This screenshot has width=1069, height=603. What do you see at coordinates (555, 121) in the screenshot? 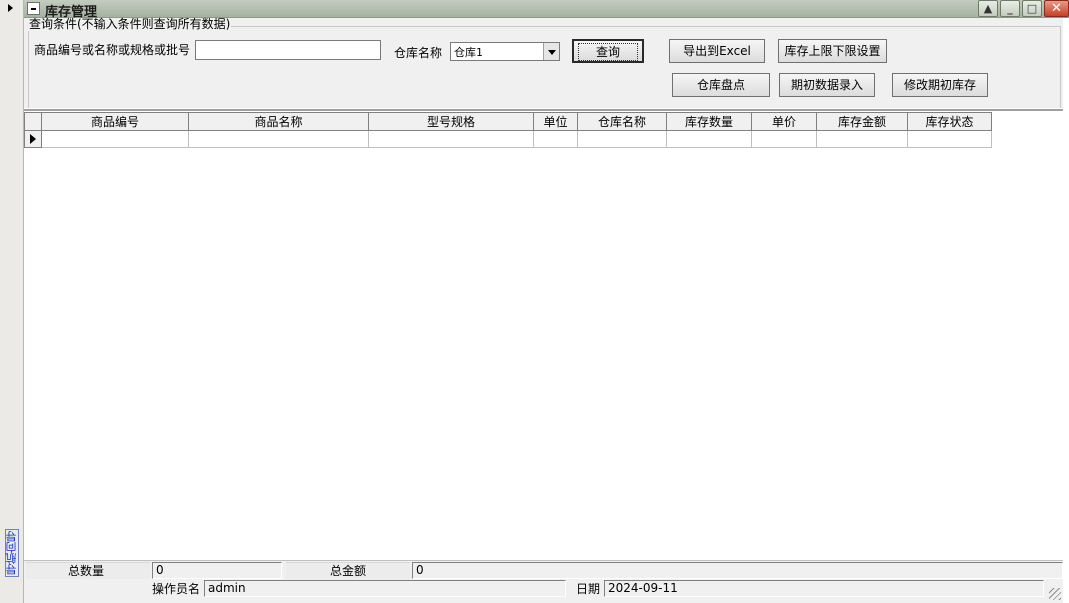
I see `column-header-unit: 单位` at bounding box center [555, 121].